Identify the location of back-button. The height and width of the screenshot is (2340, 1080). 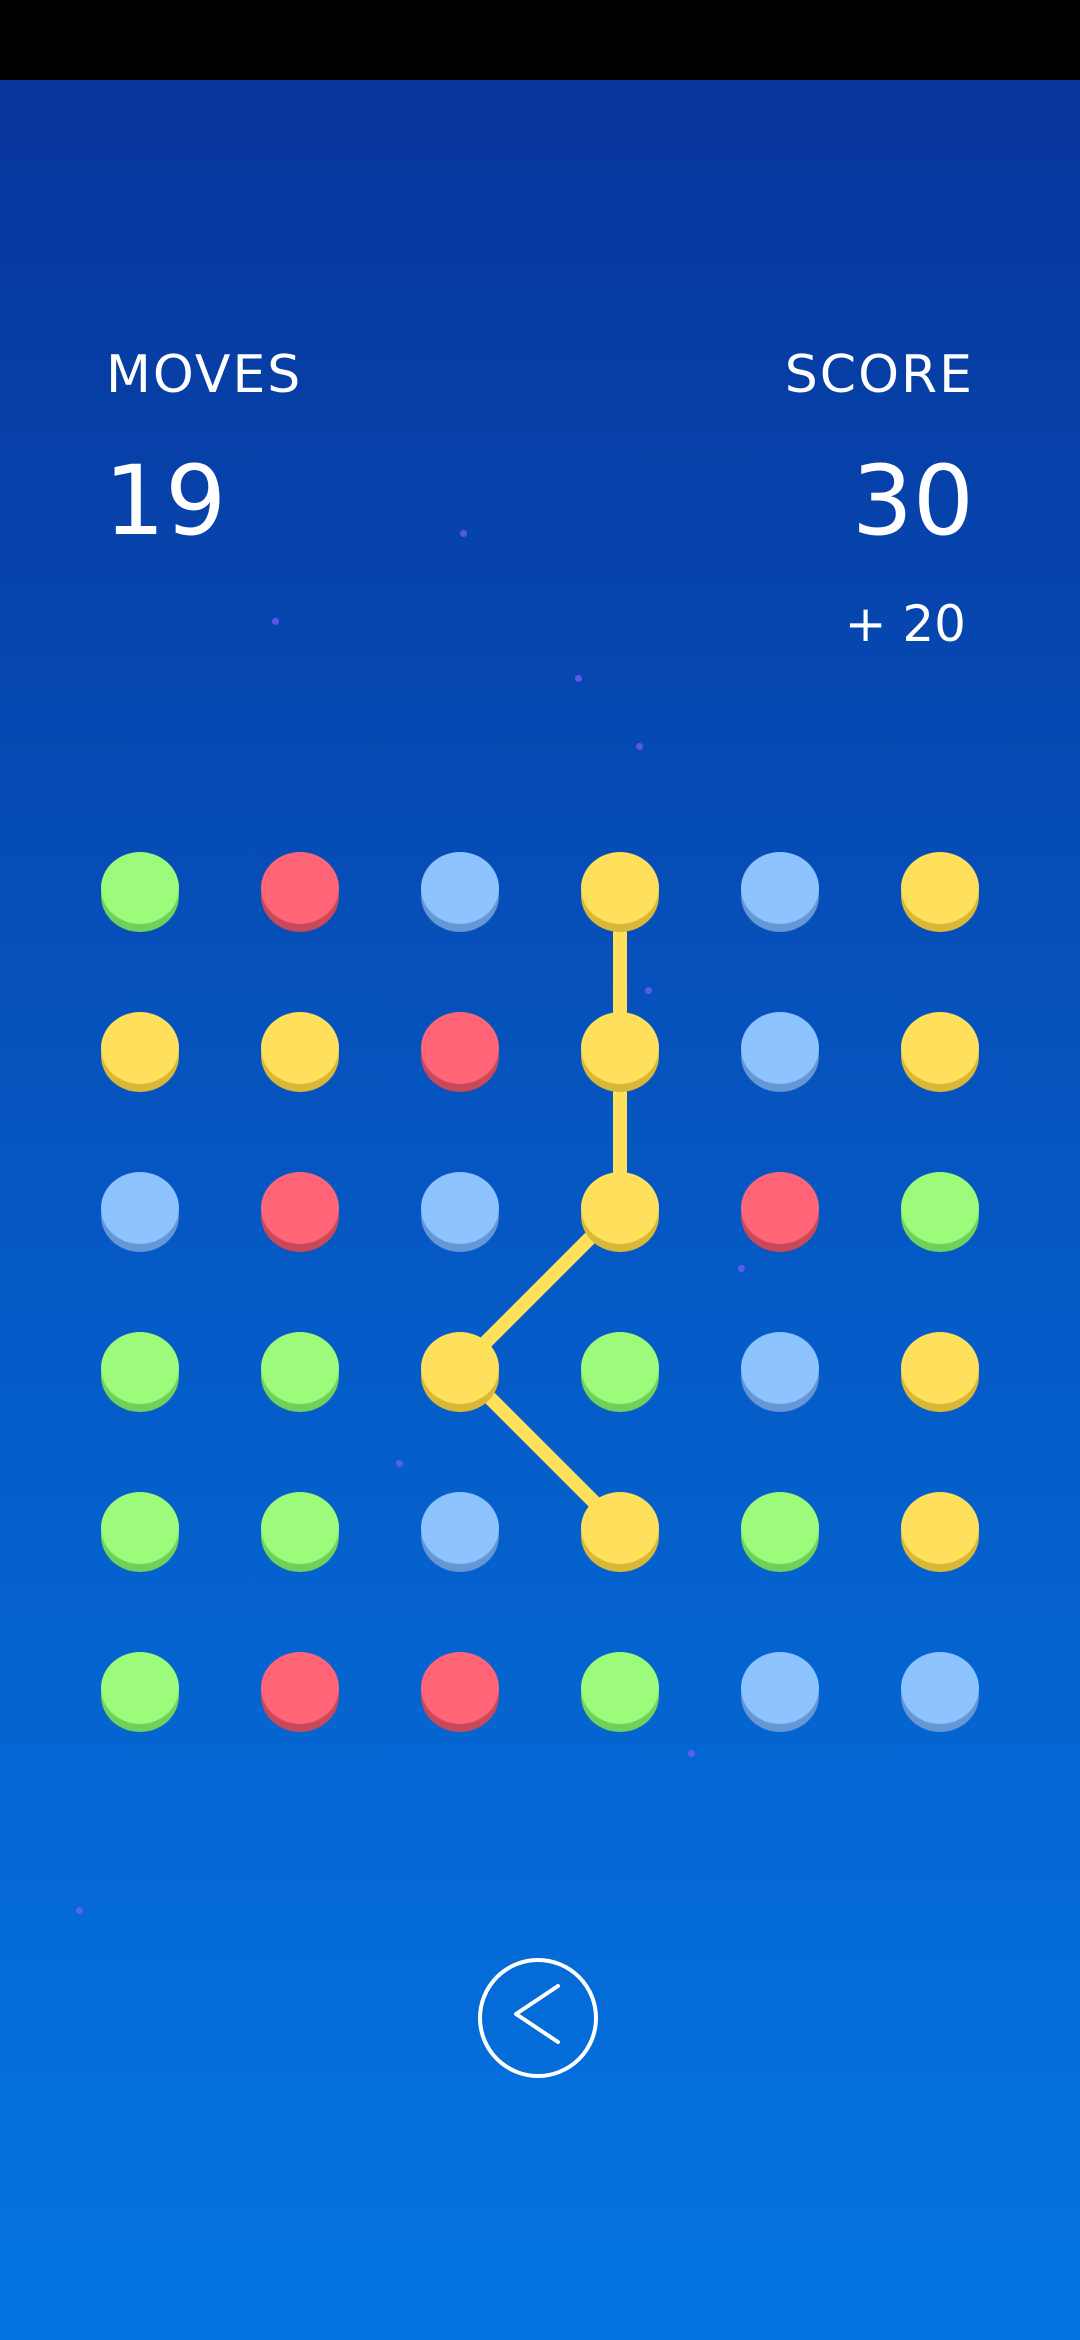
(538, 2018).